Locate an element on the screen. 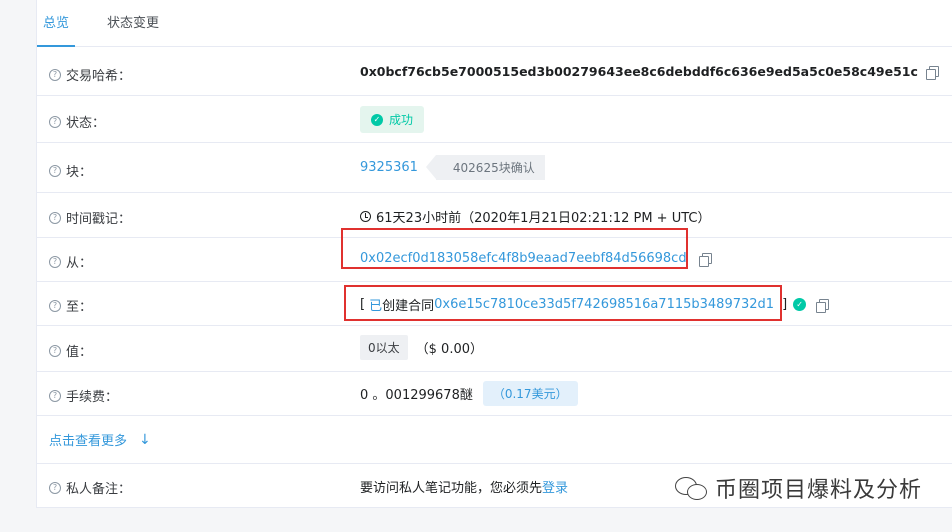 Image resolution: width=952 pixels, height=532 pixels. highlight-box-to is located at coordinates (563, 303).